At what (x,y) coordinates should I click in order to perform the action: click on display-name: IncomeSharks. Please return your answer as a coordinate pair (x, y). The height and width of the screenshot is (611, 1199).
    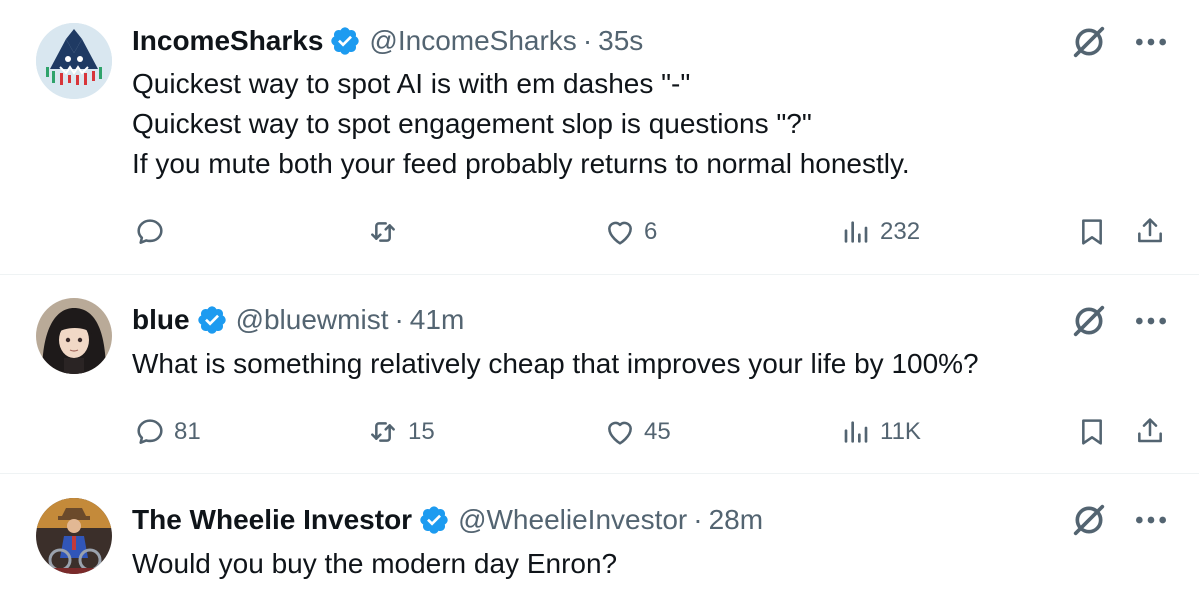
    Looking at the image, I should click on (227, 41).